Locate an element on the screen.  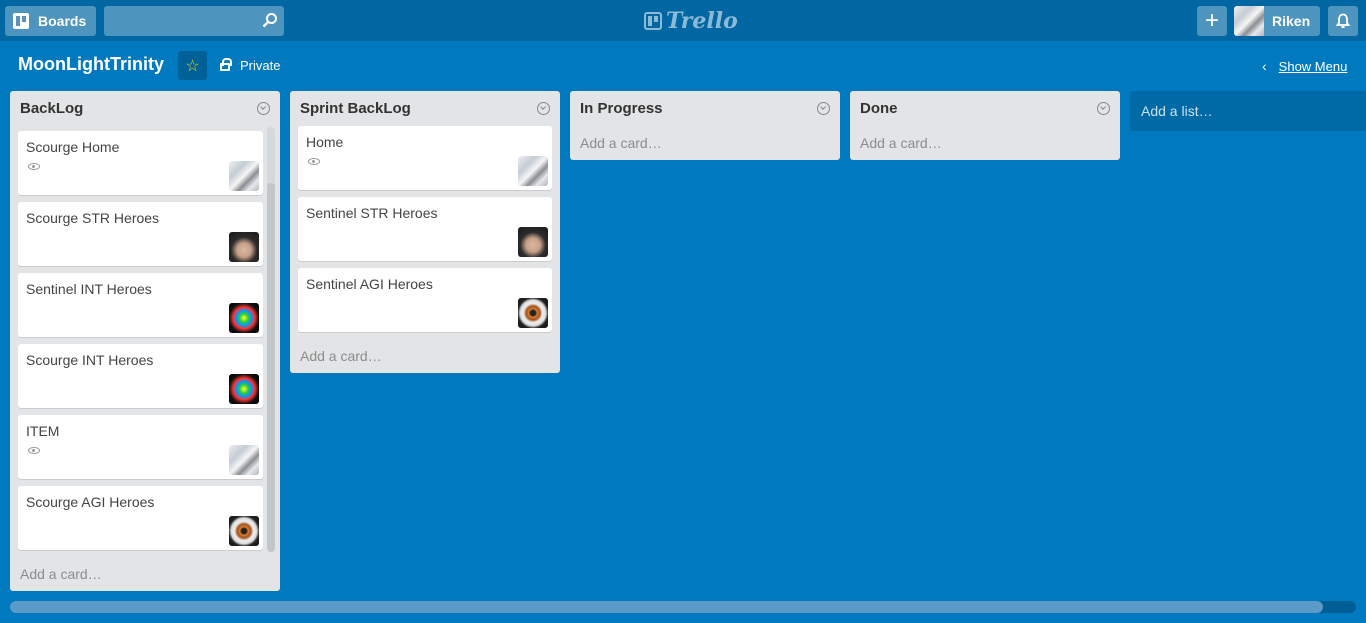
list-title: In Progress is located at coordinates (621, 108).